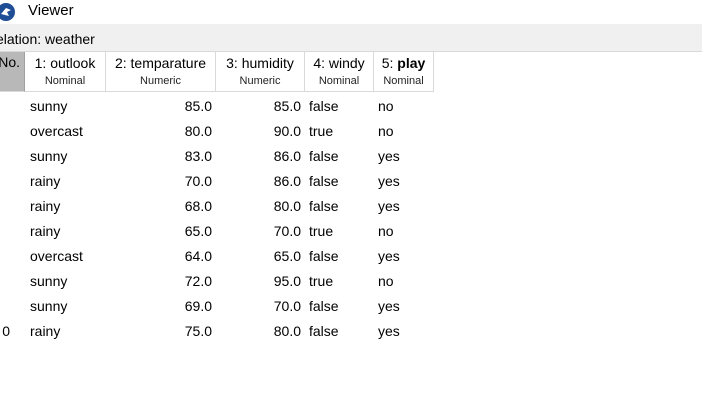 The height and width of the screenshot is (420, 702). I want to click on column-header-no: No., so click(12, 72).